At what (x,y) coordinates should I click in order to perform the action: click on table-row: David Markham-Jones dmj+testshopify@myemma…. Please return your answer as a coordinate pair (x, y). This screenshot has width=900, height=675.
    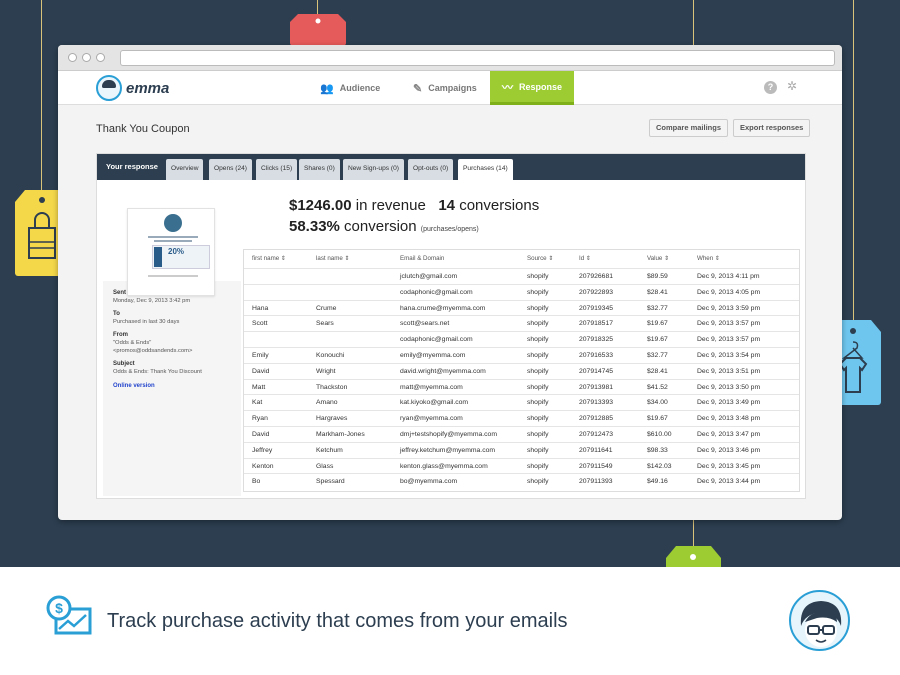
    Looking at the image, I should click on (521, 434).